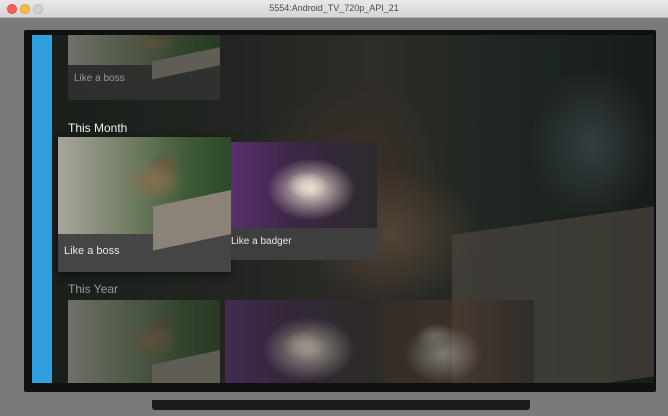 Image resolution: width=668 pixels, height=416 pixels. What do you see at coordinates (42, 209) in the screenshot?
I see `headers-sidebar` at bounding box center [42, 209].